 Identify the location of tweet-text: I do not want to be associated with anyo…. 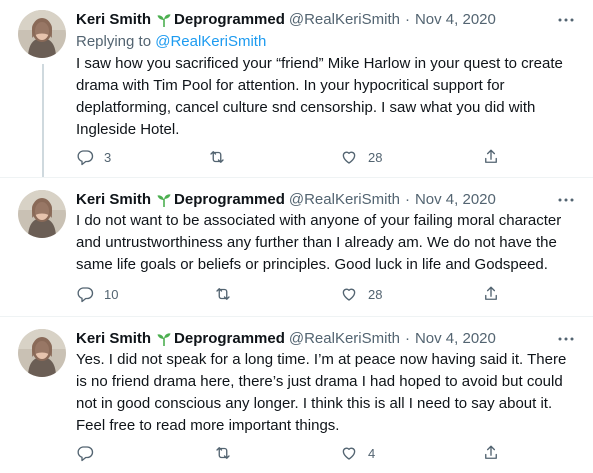
(319, 242).